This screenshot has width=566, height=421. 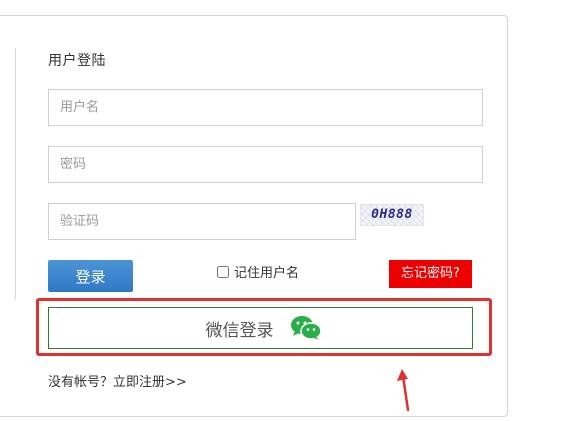 I want to click on captcha-image: 0H888, so click(x=392, y=215).